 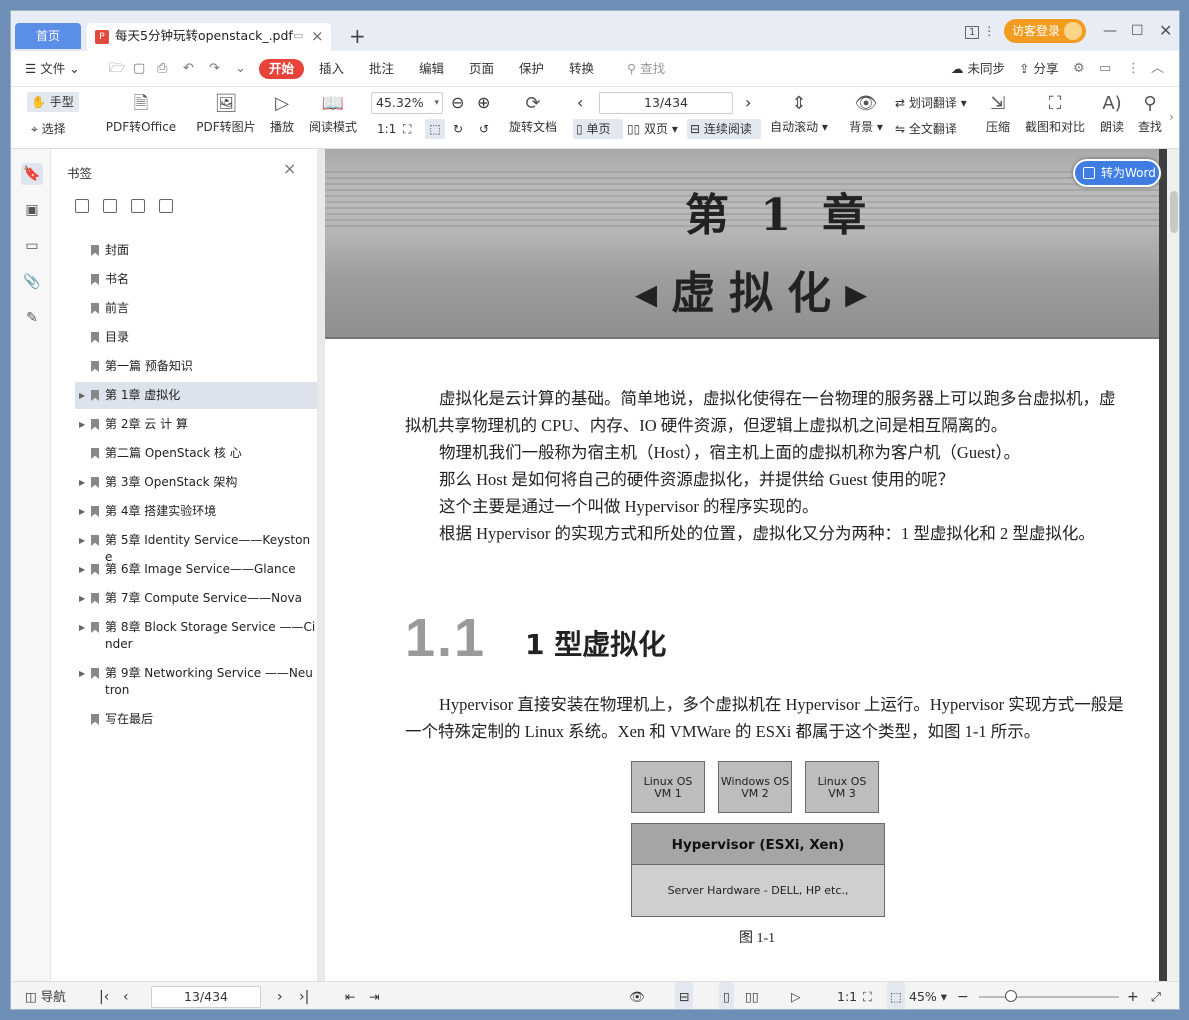 I want to click on zoom-status: 45% ▾, so click(x=928, y=995).